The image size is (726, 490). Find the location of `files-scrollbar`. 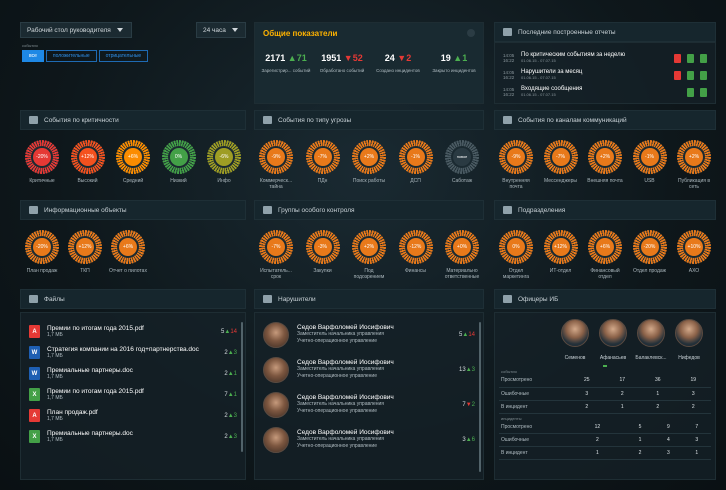

files-scrollbar is located at coordinates (242, 387).